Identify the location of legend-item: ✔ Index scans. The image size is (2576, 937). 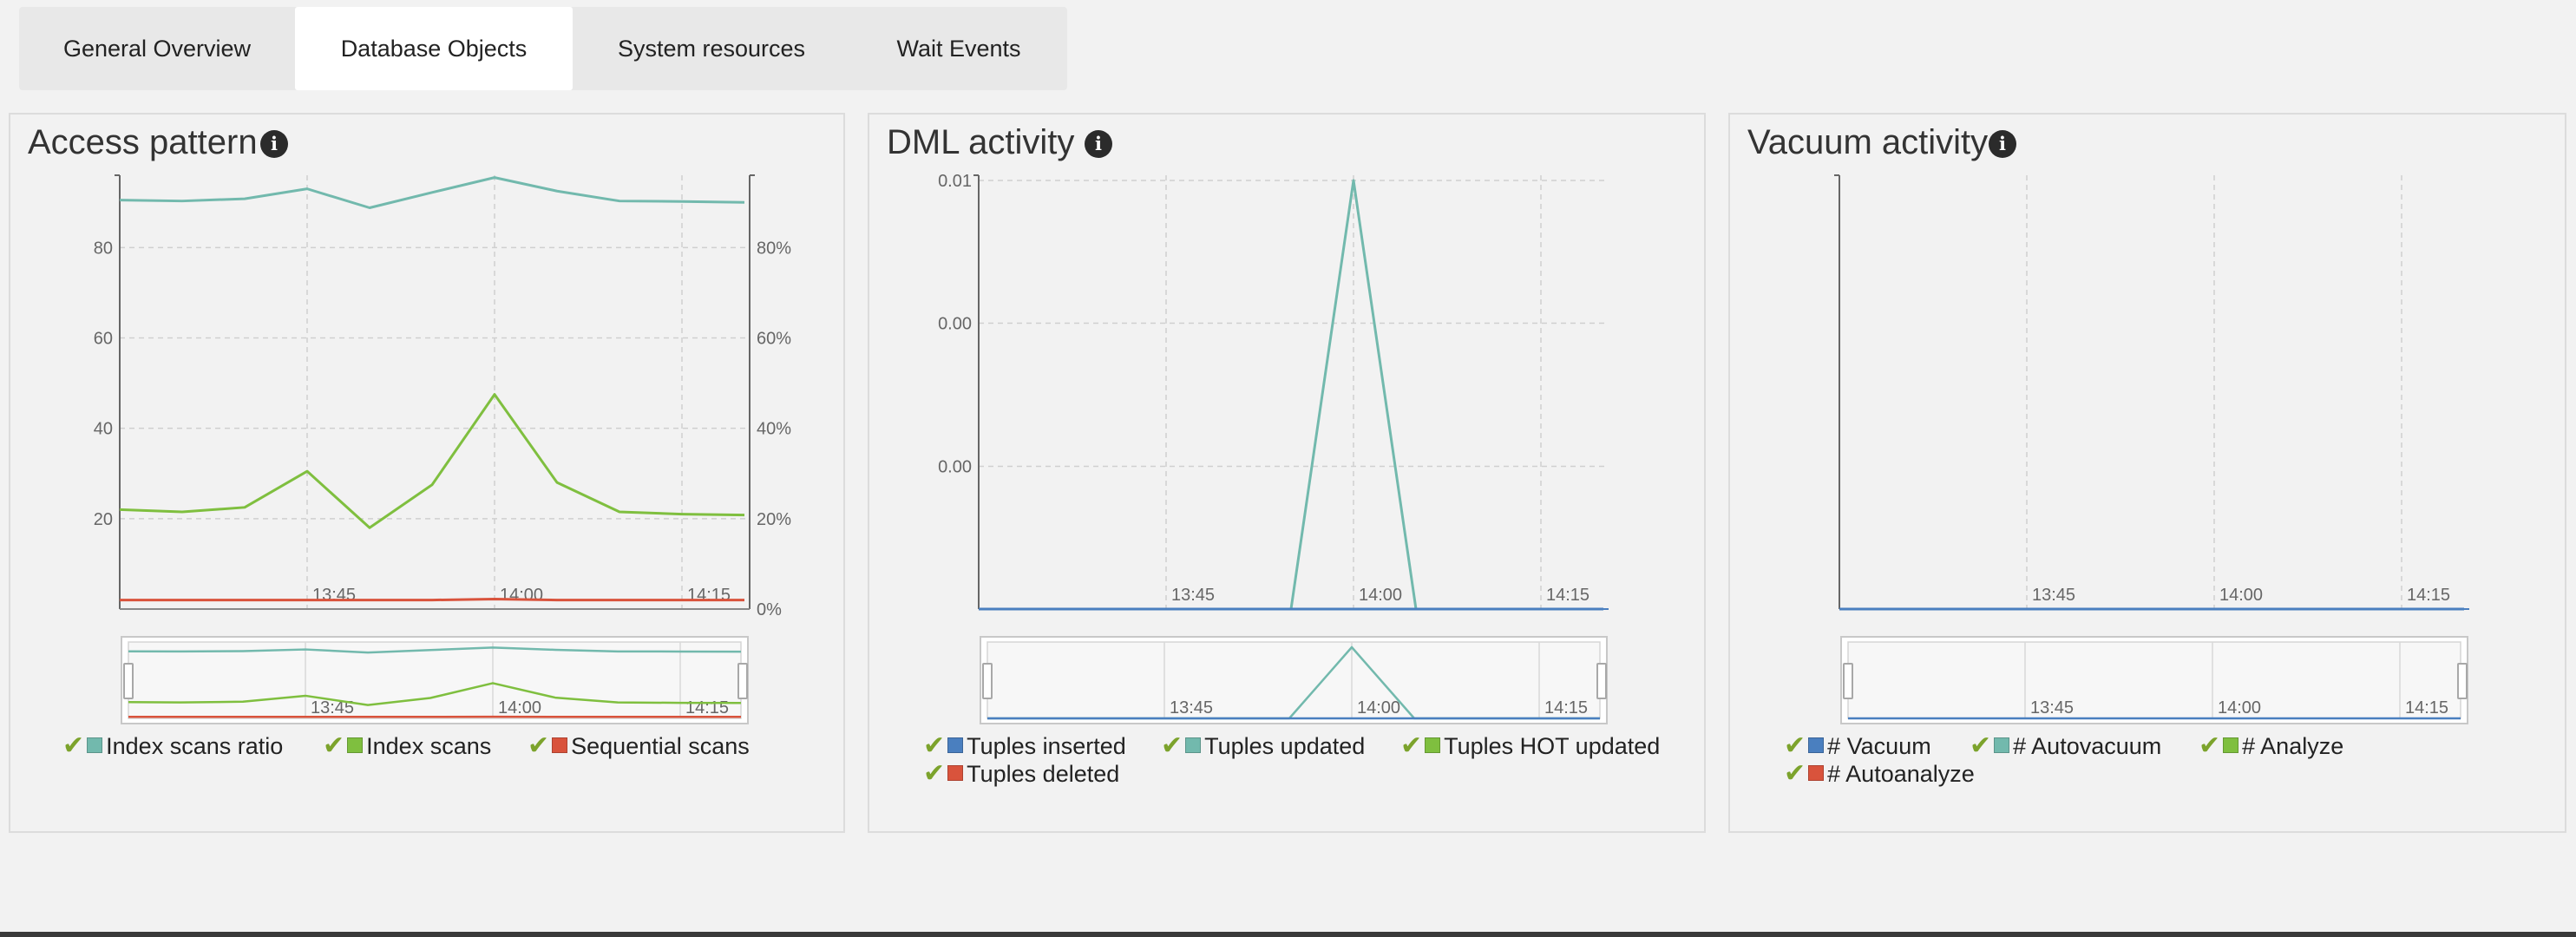
(407, 746).